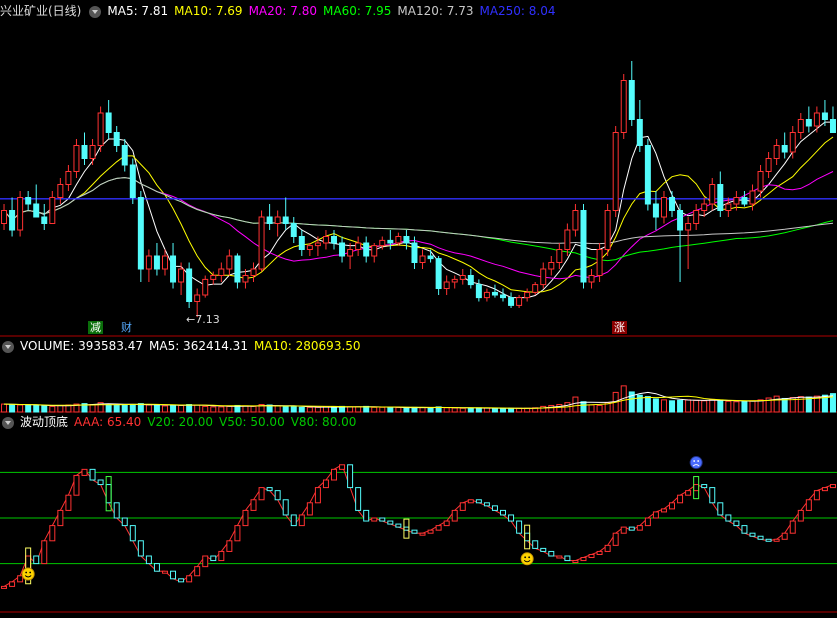  Describe the element at coordinates (95, 327) in the screenshot. I see `badge-reduce: 减` at that location.